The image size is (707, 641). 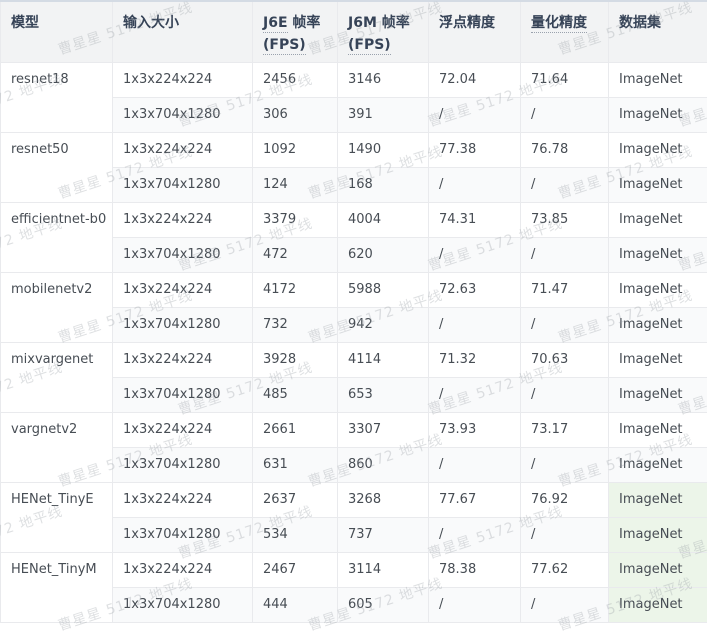 What do you see at coordinates (295, 395) in the screenshot?
I see `cell-j6e_fps: 485` at bounding box center [295, 395].